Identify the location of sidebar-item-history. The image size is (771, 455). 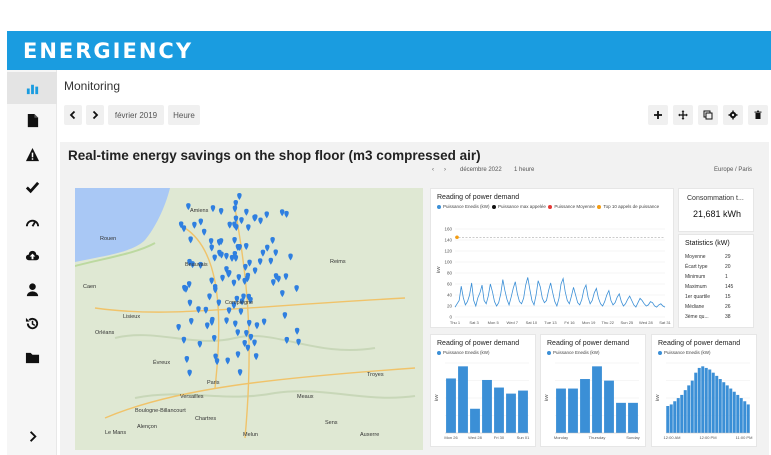
(32, 323).